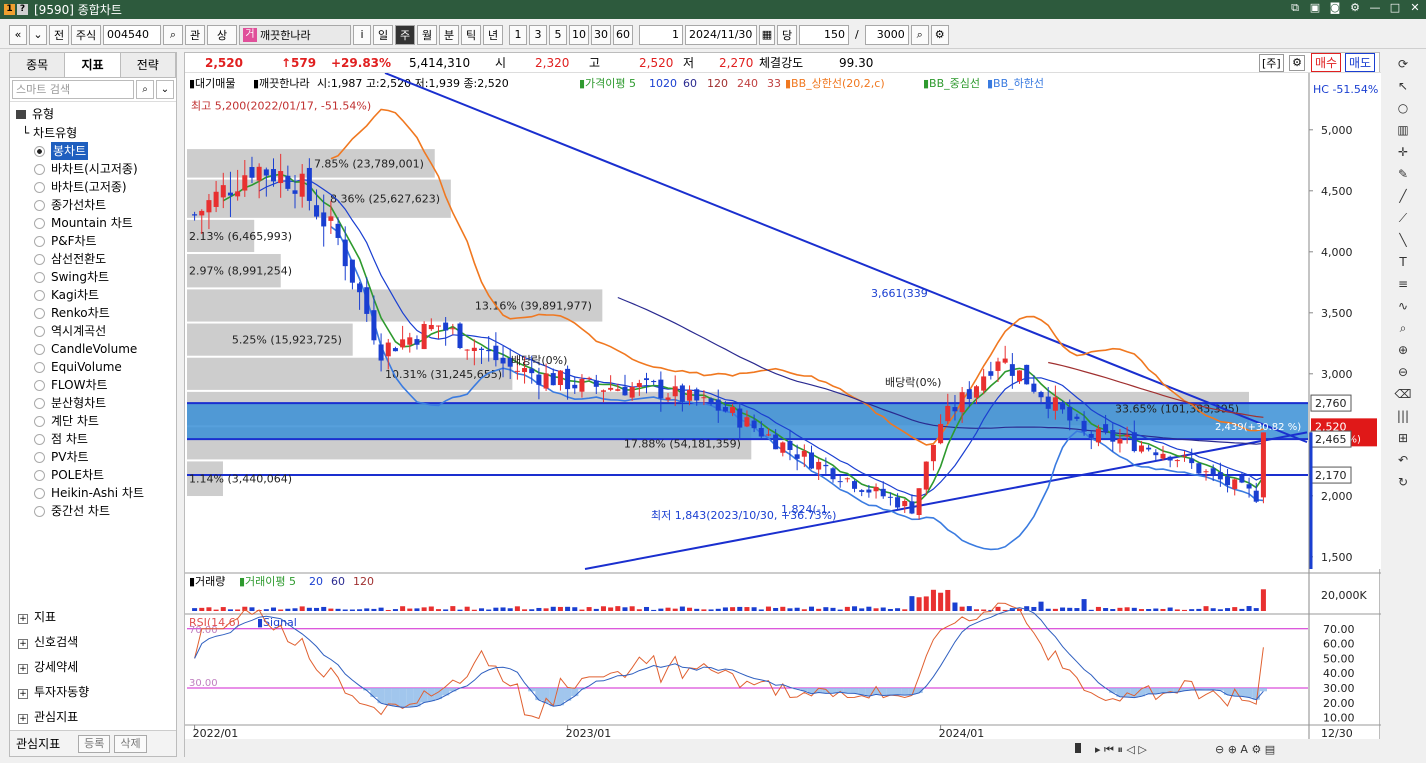 This screenshot has height=763, width=1426. What do you see at coordinates (96, 205) in the screenshot?
I see `chart-type-item: 종가선차트` at bounding box center [96, 205].